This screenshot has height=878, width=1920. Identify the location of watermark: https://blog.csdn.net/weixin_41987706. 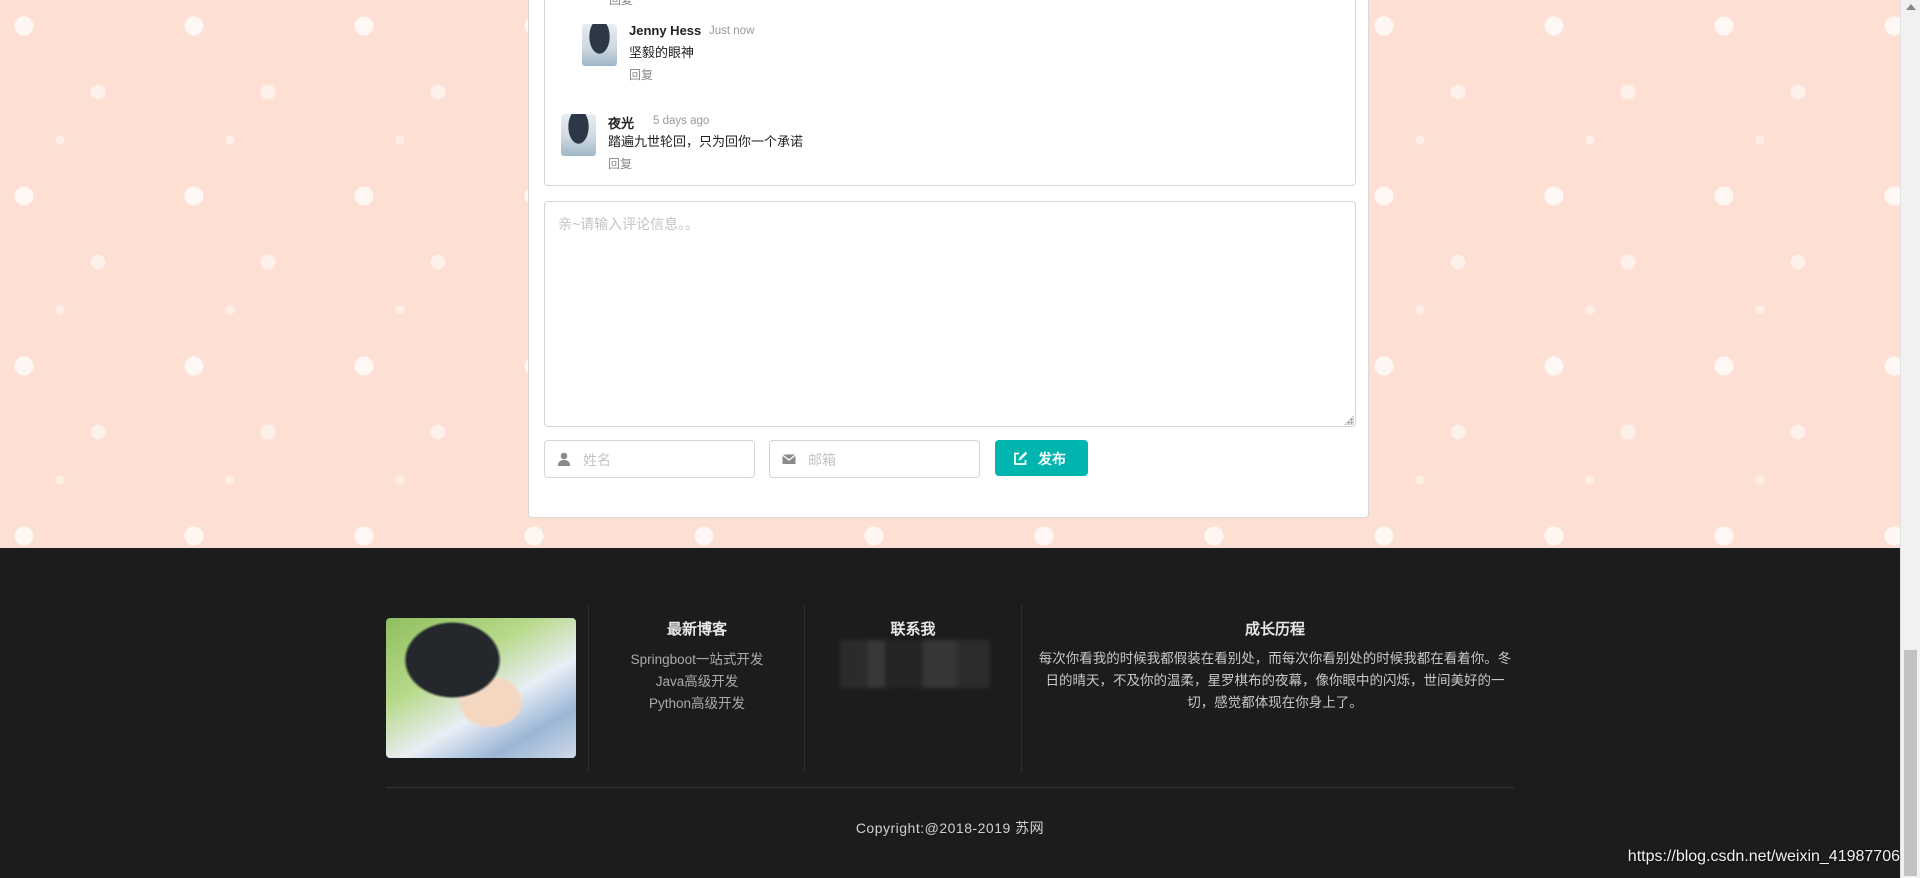
(1763, 856).